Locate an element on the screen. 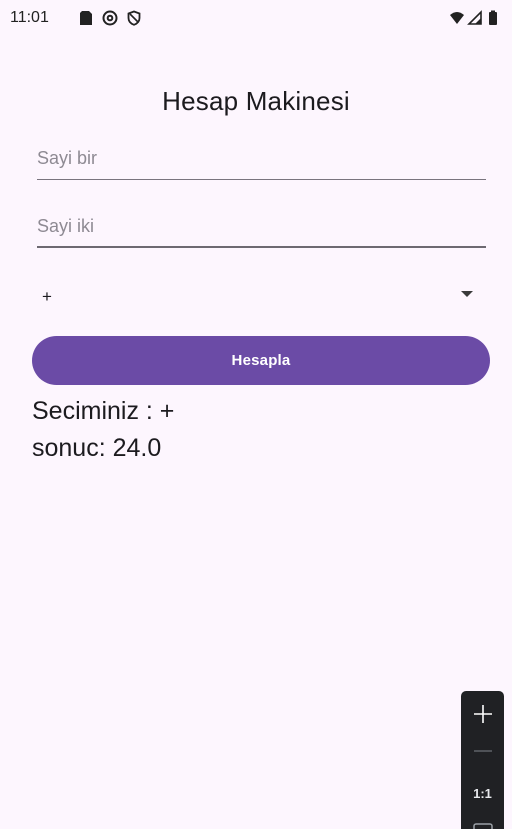 This screenshot has height=829, width=523. zoom-in-icon is located at coordinates (482, 714).